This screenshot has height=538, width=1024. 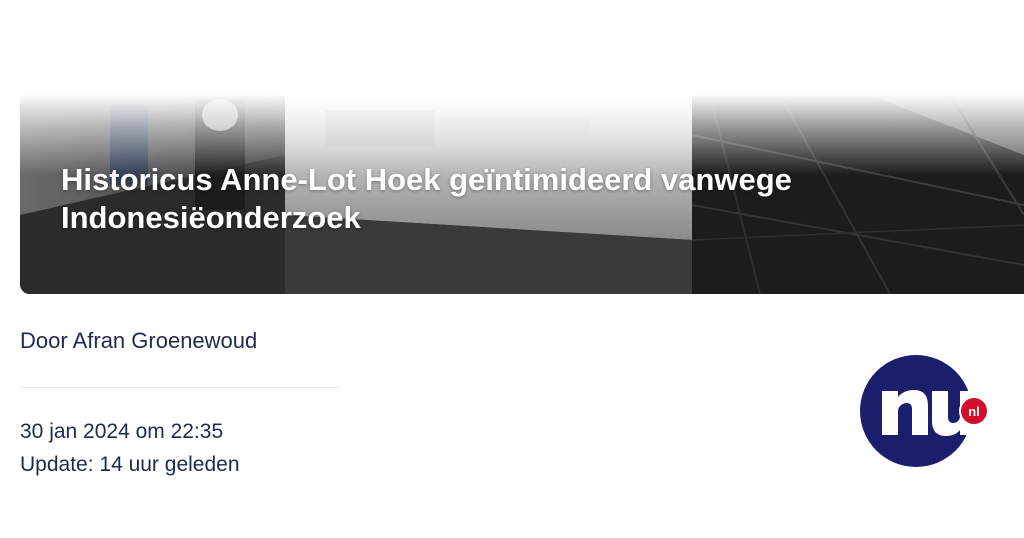 I want to click on divider, so click(x=180, y=387).